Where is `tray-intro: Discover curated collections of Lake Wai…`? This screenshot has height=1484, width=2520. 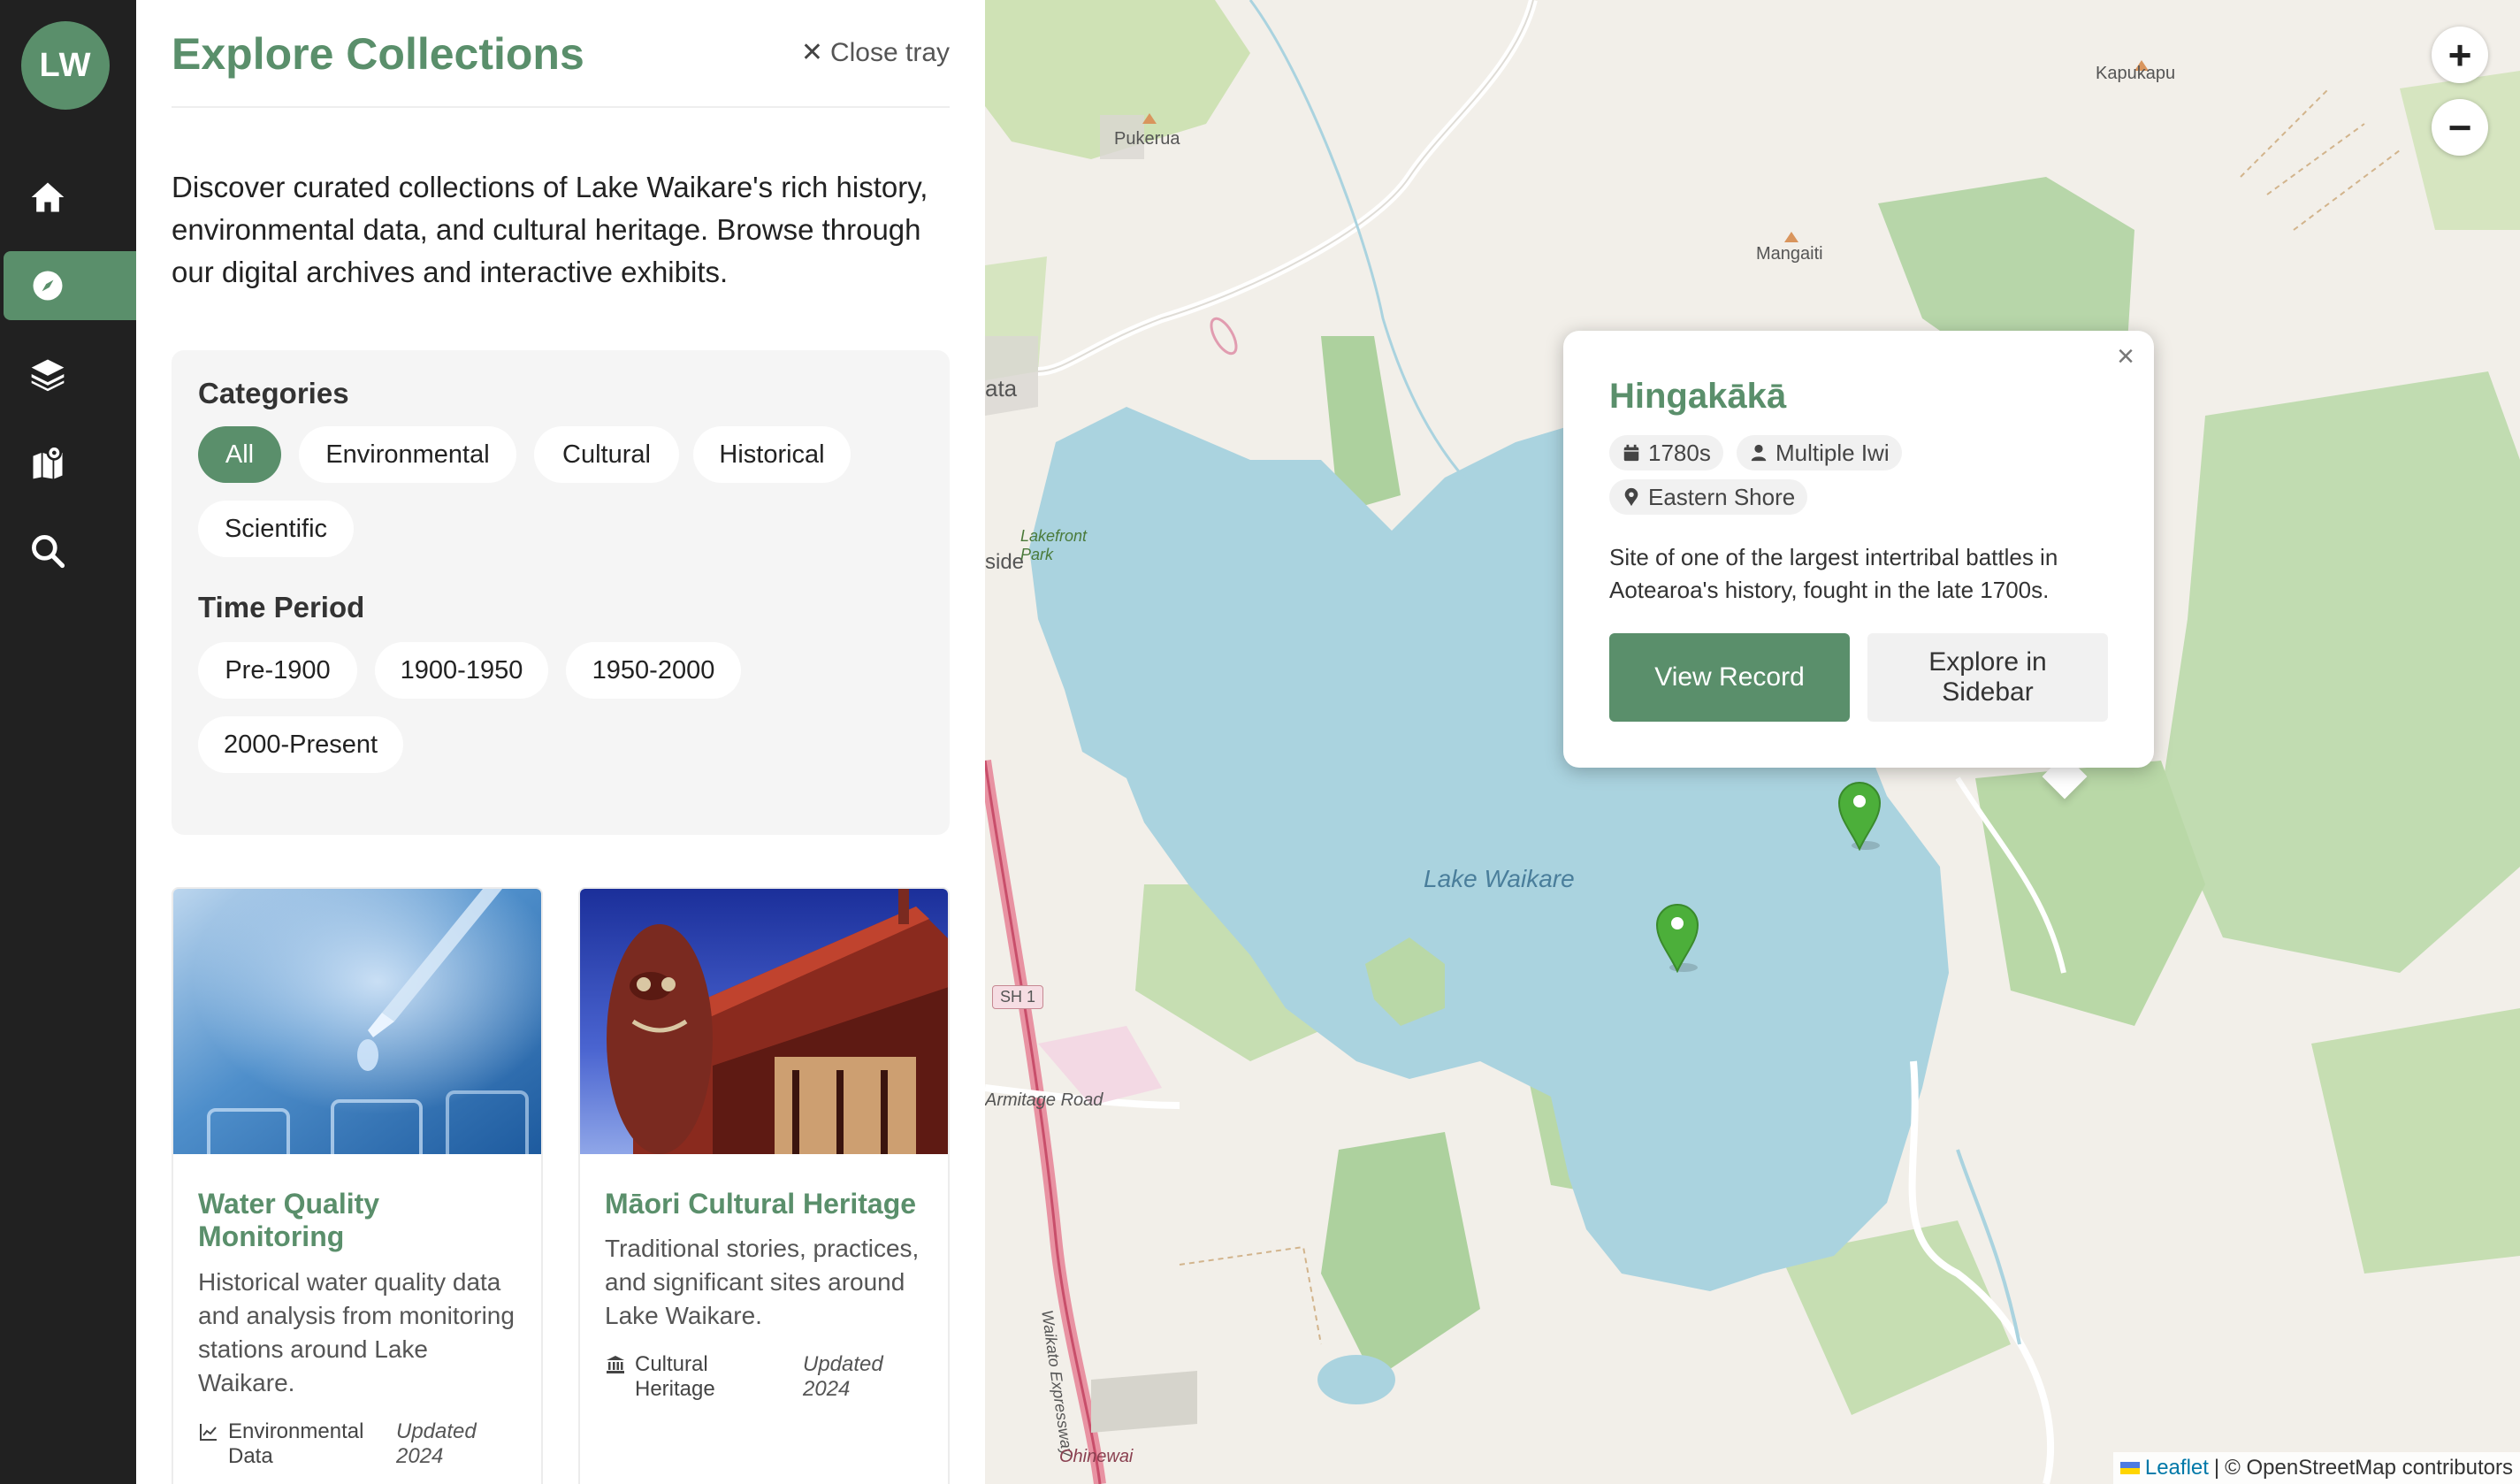
tray-intro: Discover curated collections of Lake Wai… is located at coordinates (550, 229).